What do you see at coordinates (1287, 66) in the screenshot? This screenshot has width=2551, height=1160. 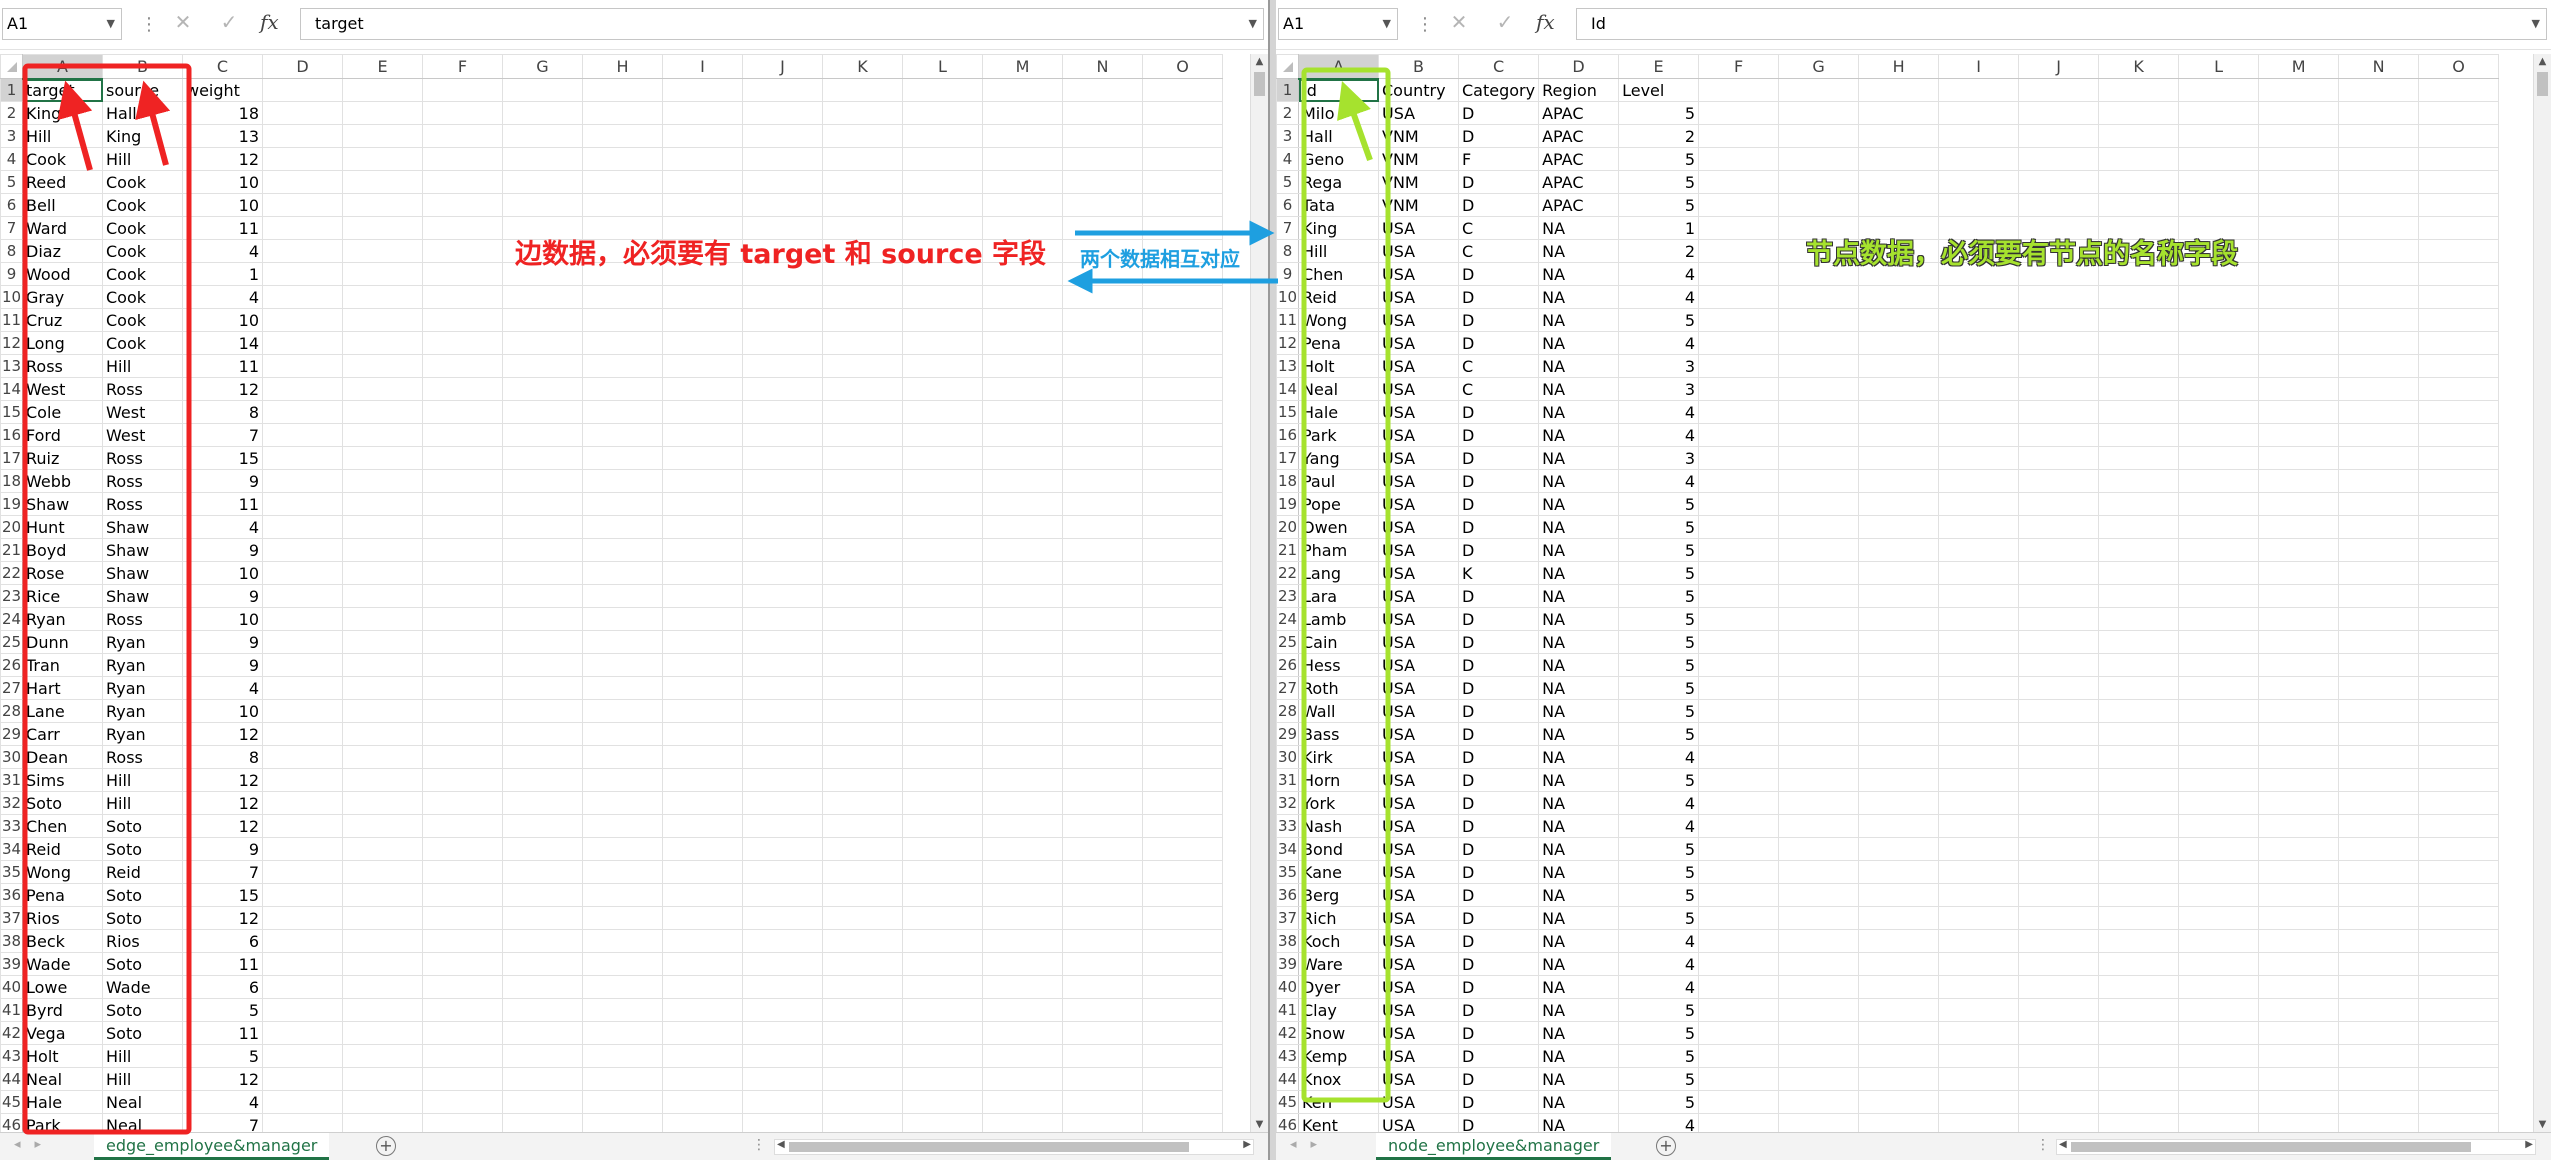 I see `select-all-icon` at bounding box center [1287, 66].